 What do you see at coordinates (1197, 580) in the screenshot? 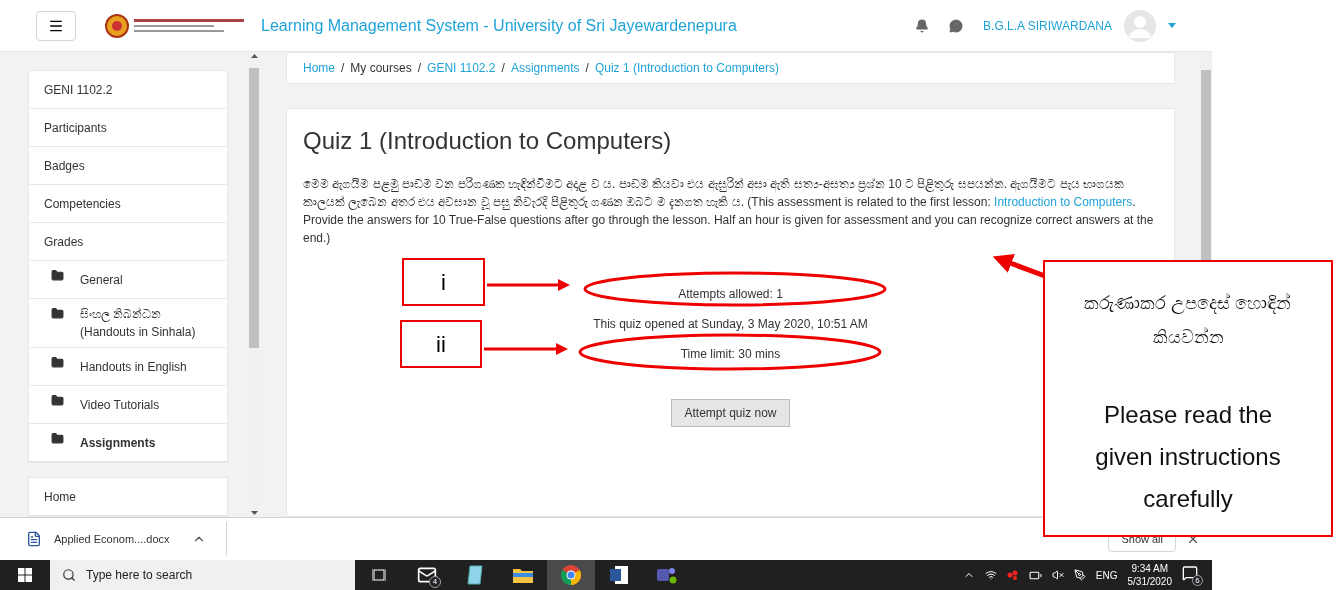
I see `badge-count: 6` at bounding box center [1197, 580].